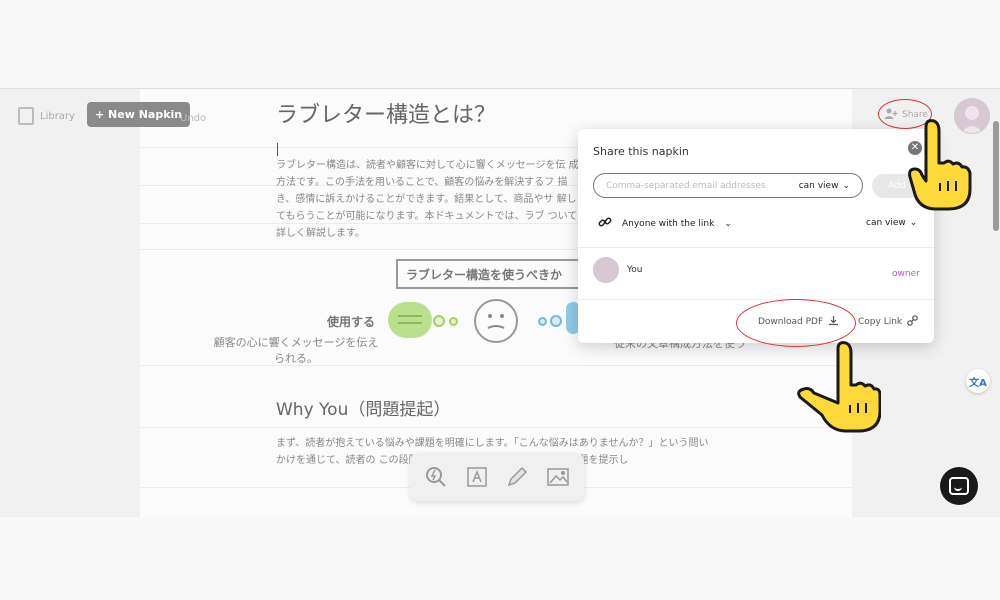  I want to click on email-placeholder: Comma-separated email addresses, so click(686, 185).